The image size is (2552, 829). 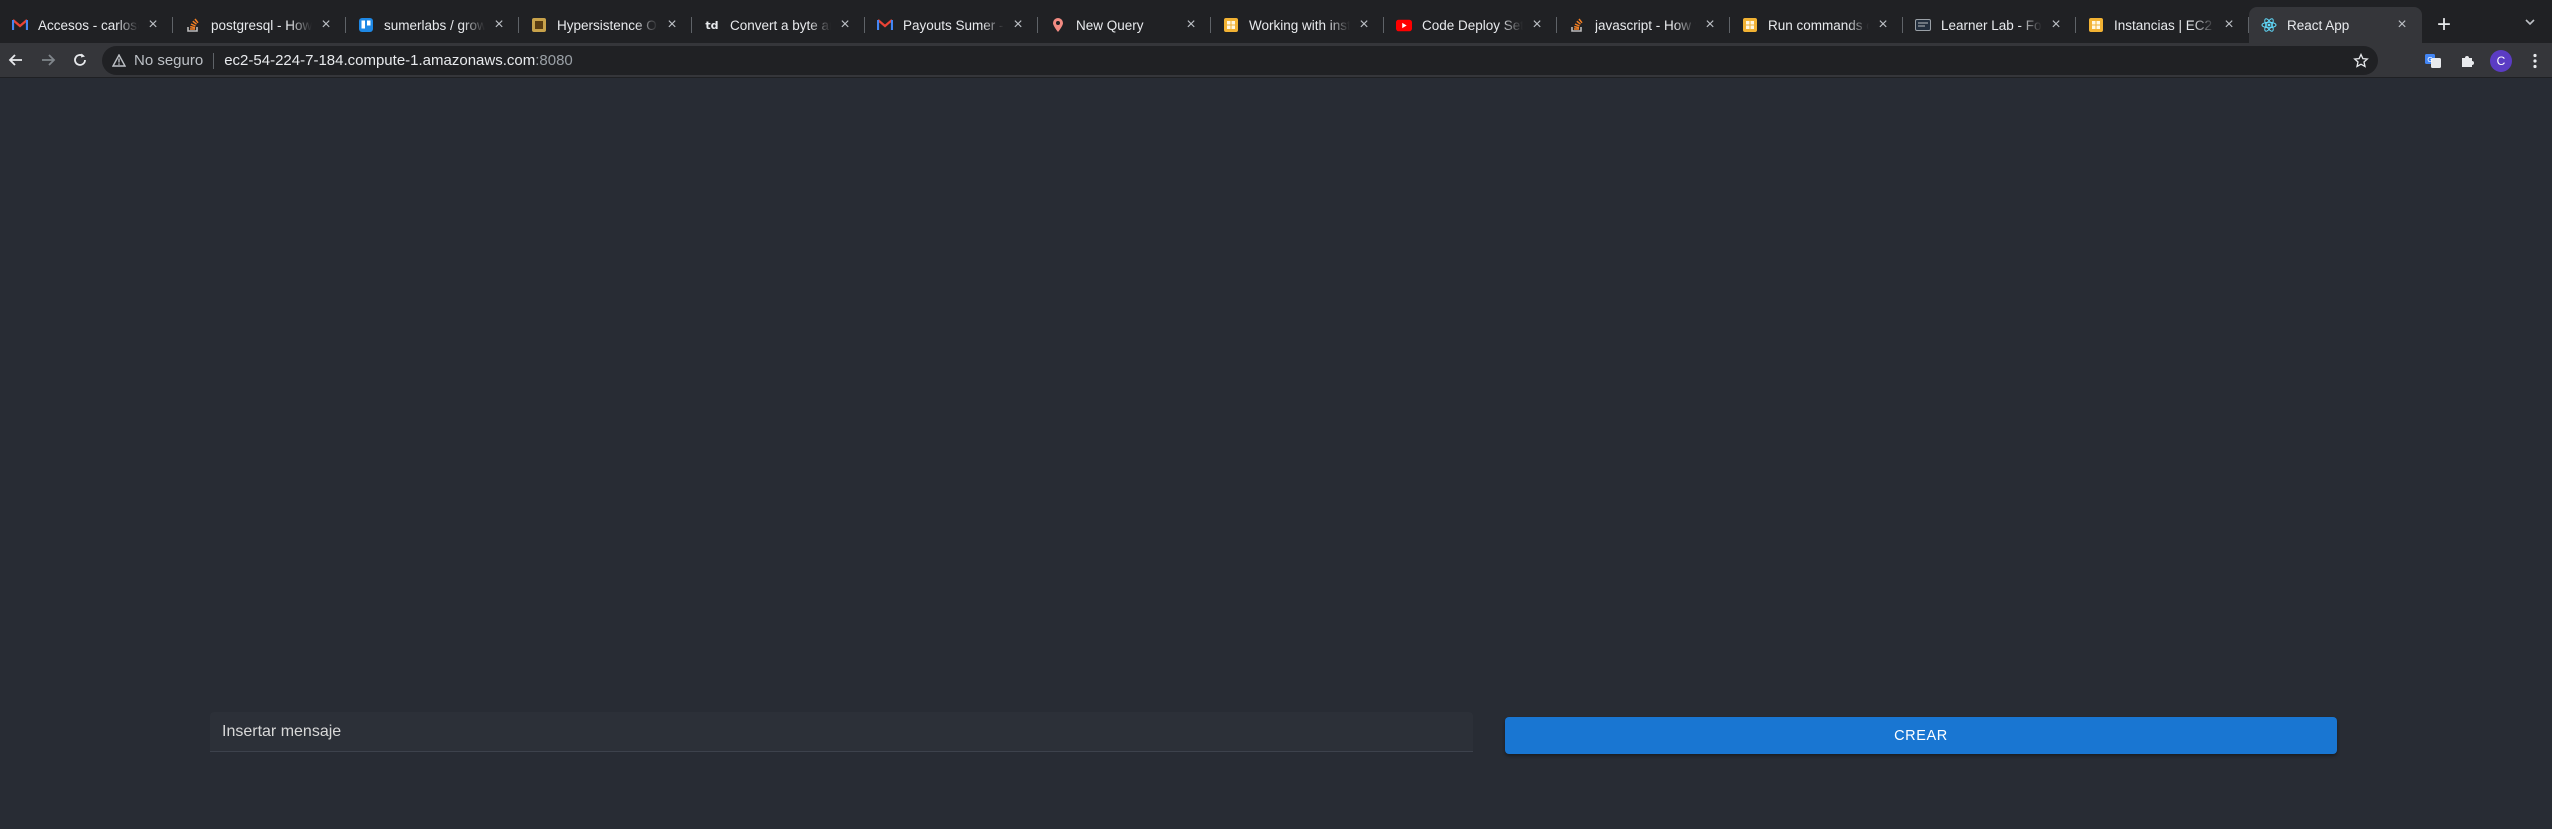 I want to click on reload-button, so click(x=80, y=60).